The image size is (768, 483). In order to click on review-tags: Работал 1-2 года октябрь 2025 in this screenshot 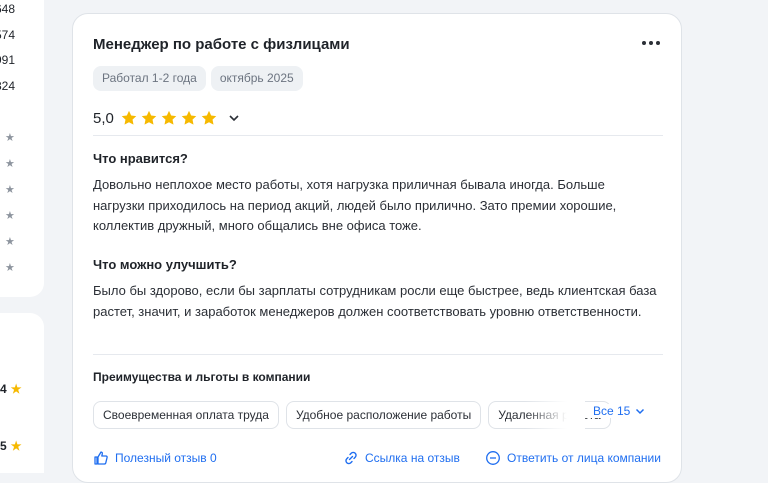, I will do `click(198, 78)`.